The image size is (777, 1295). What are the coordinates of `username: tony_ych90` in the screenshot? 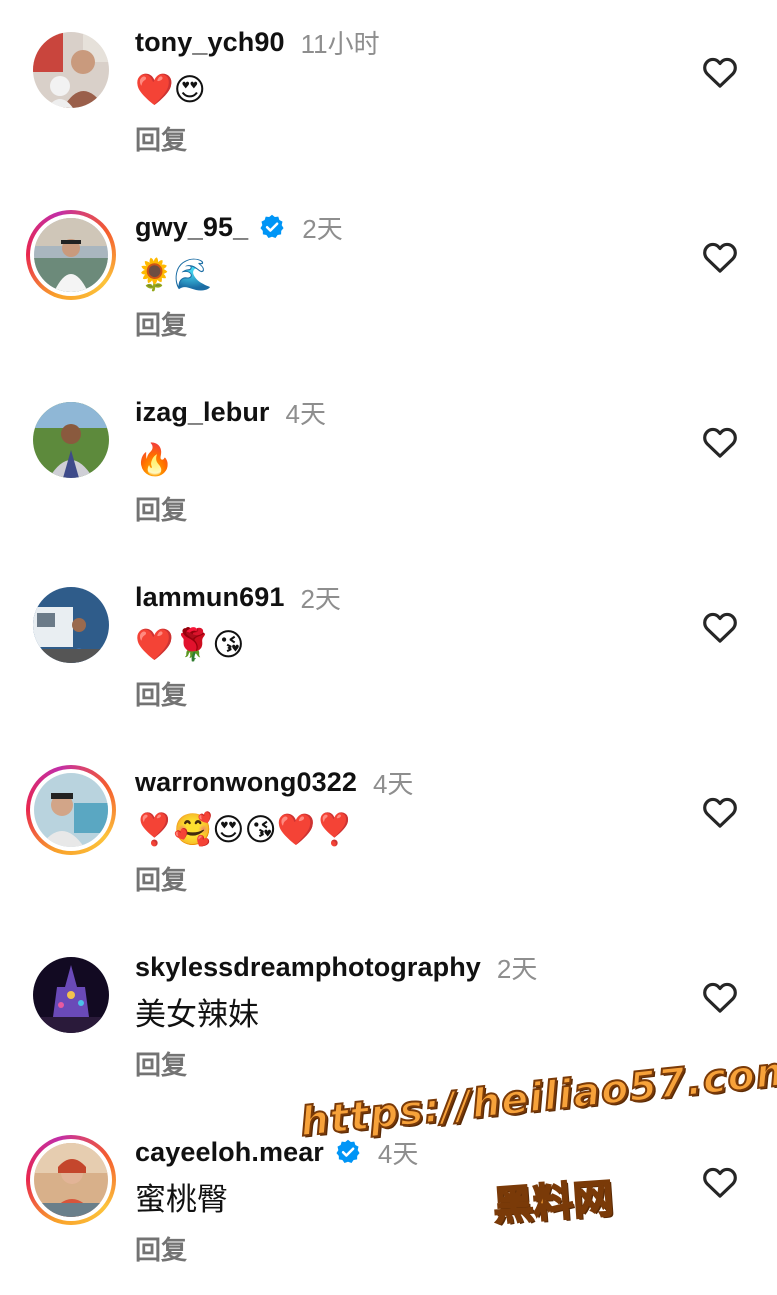 It's located at (210, 42).